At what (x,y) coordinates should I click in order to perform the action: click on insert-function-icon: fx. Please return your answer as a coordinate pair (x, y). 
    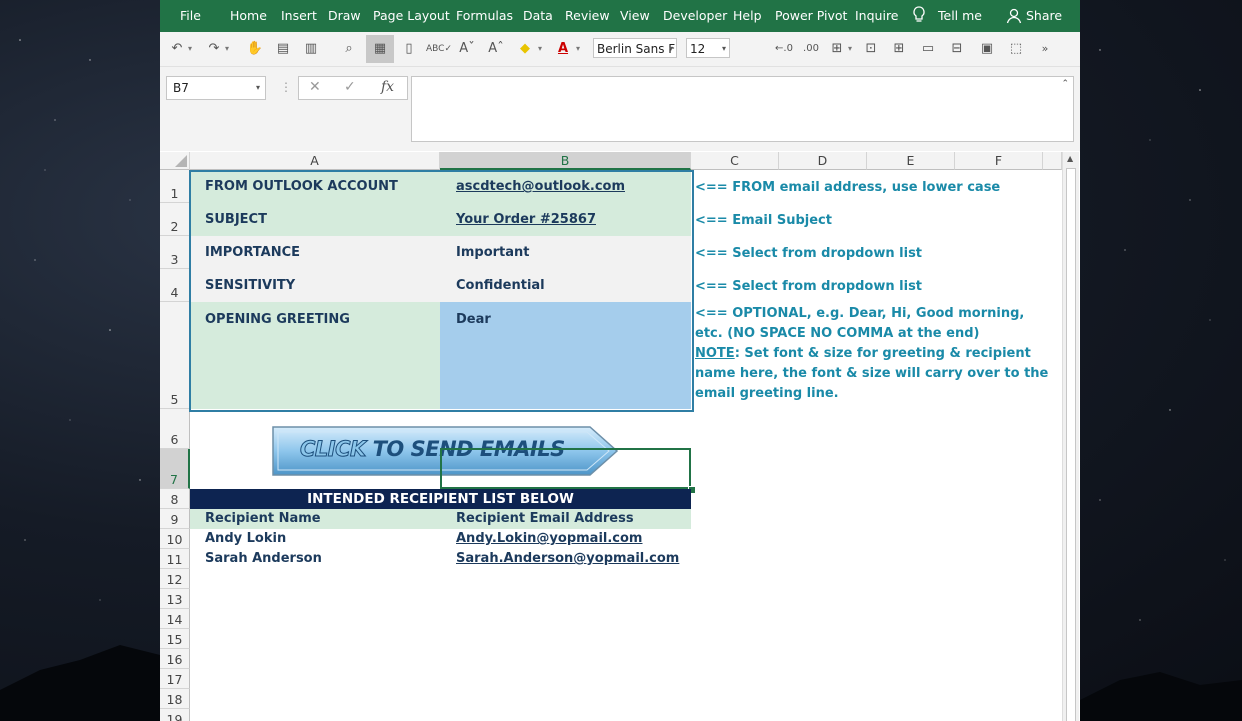
    Looking at the image, I should click on (387, 87).